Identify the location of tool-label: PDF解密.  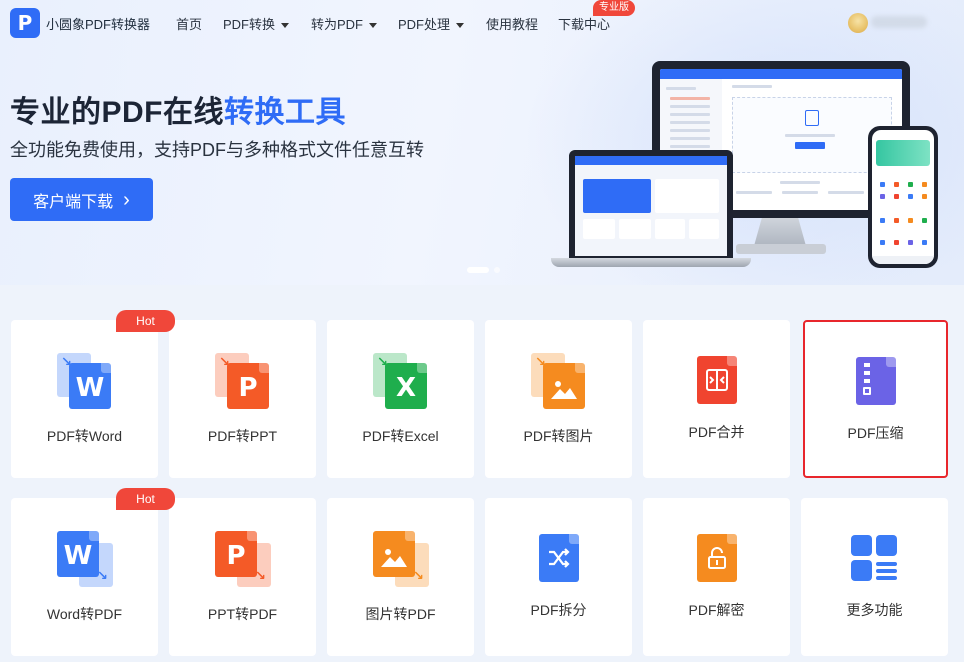
(716, 610).